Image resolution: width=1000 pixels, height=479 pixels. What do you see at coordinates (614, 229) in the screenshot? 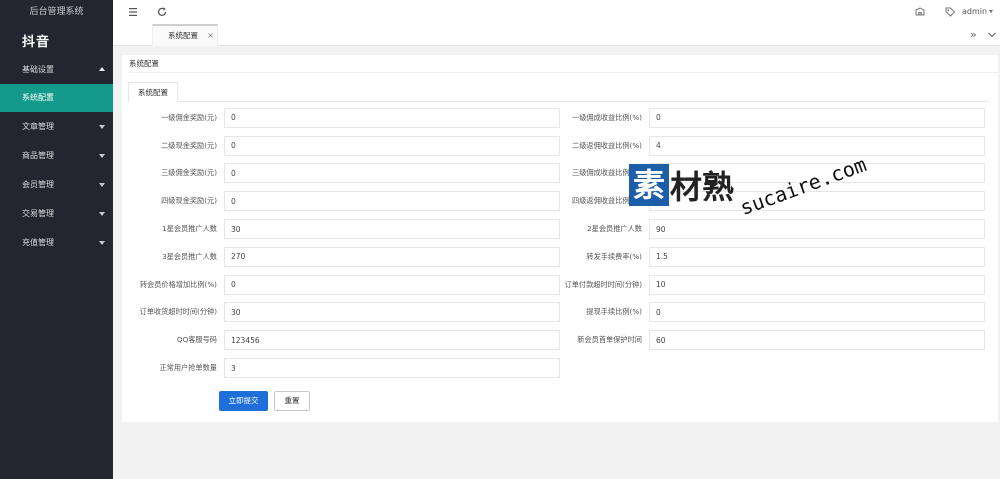
I see `field-label: 2星会员推广人数` at bounding box center [614, 229].